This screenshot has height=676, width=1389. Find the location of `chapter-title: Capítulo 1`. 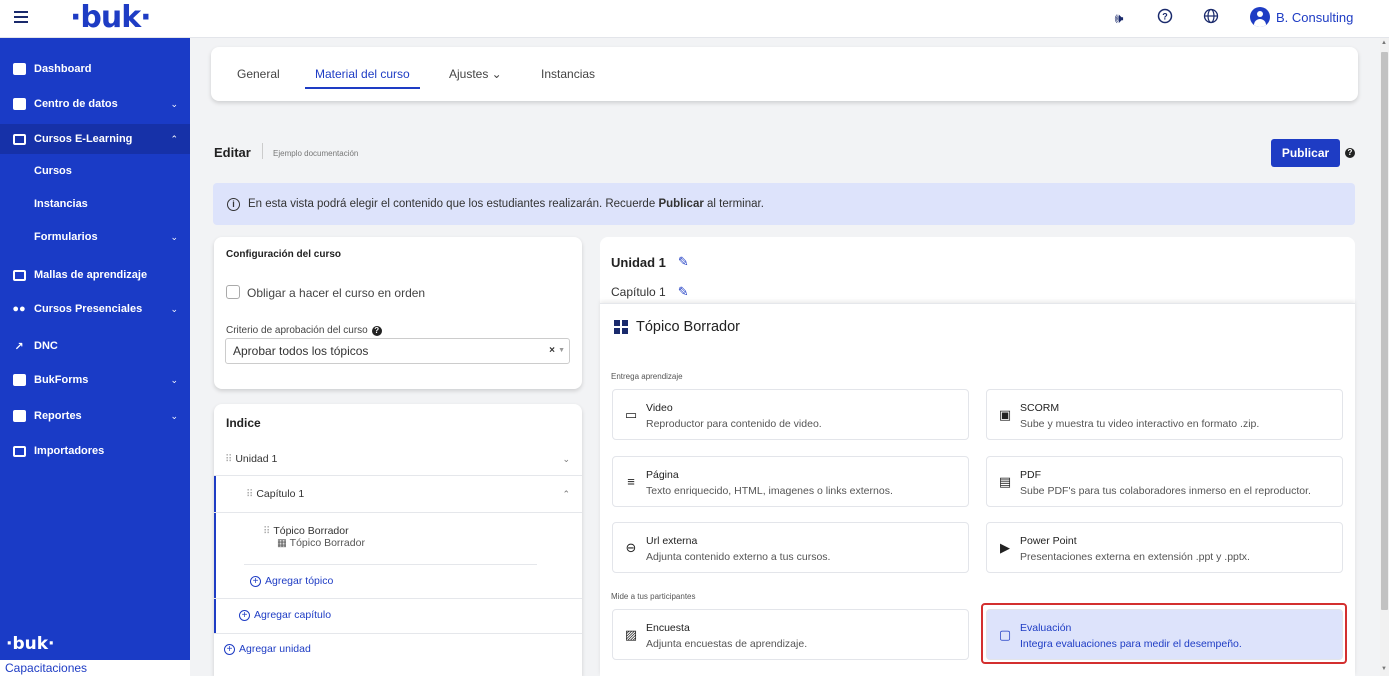

chapter-title: Capítulo 1 is located at coordinates (638, 292).